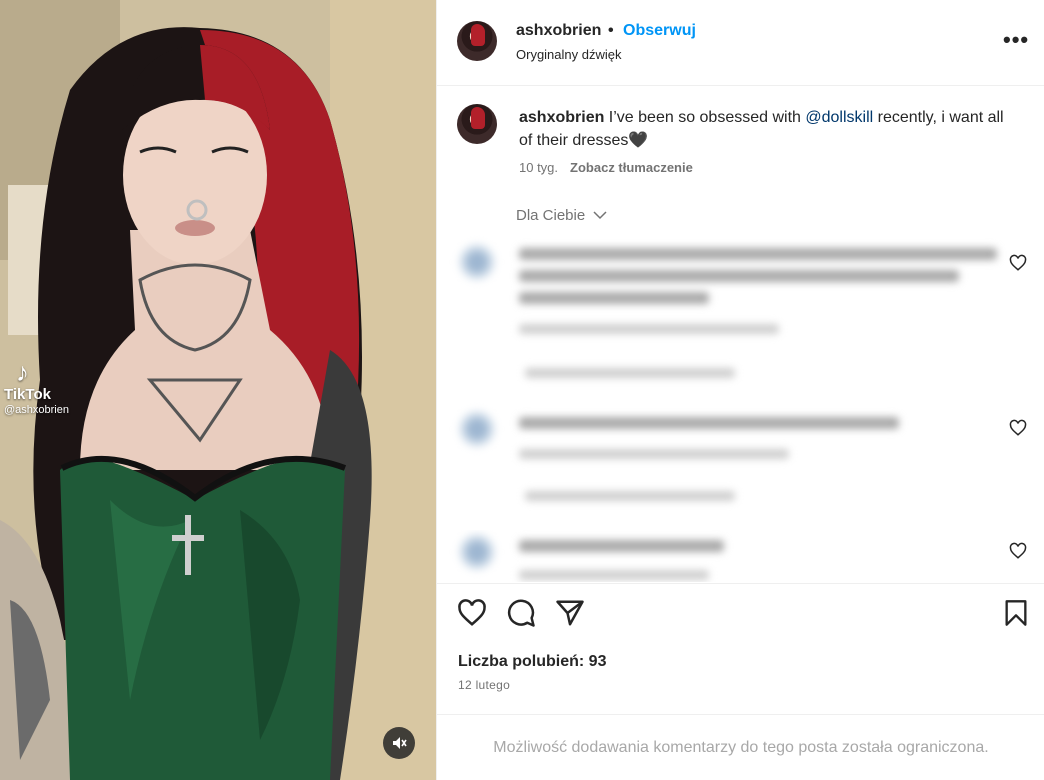 Image resolution: width=1044 pixels, height=780 pixels. I want to click on follow-button: Obserwuj, so click(659, 31).